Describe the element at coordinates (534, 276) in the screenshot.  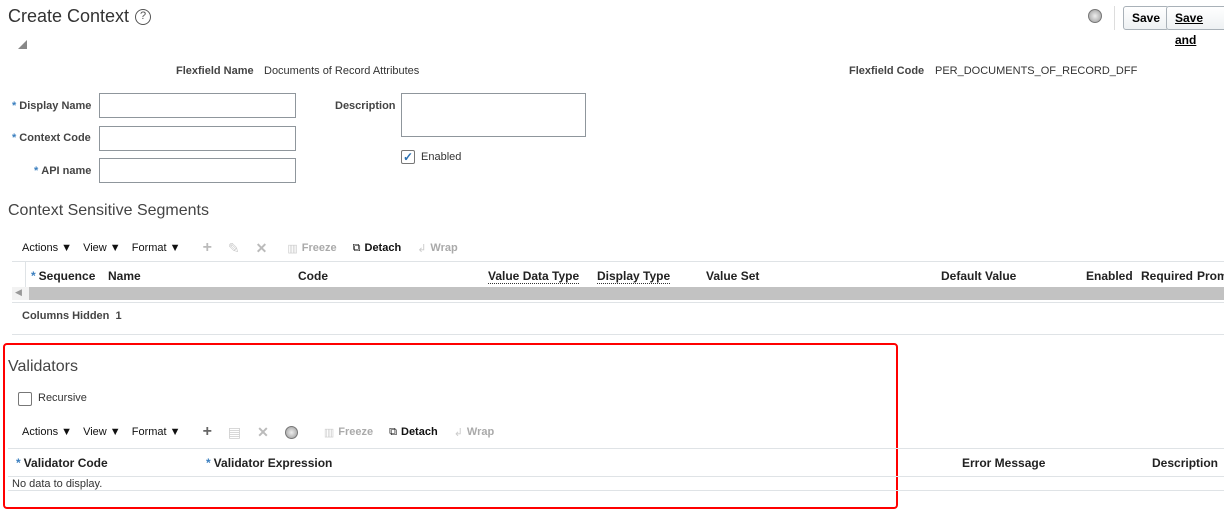
I see `col-value-data-type: Value Data Type` at that location.